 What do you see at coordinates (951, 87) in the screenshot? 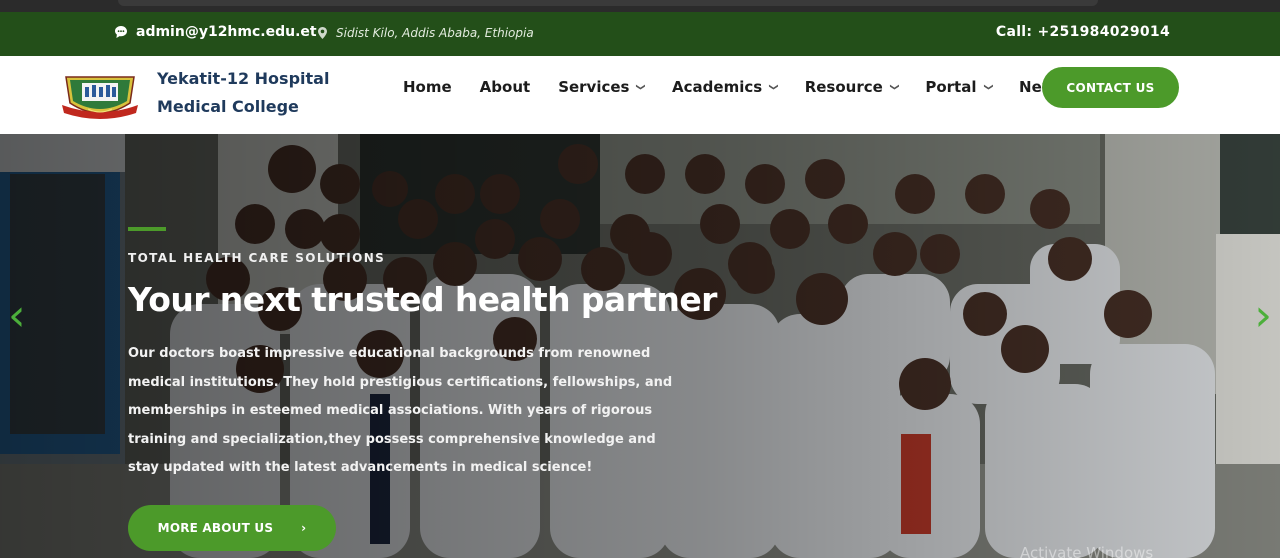
I see `nav-portal-label: Portal` at bounding box center [951, 87].